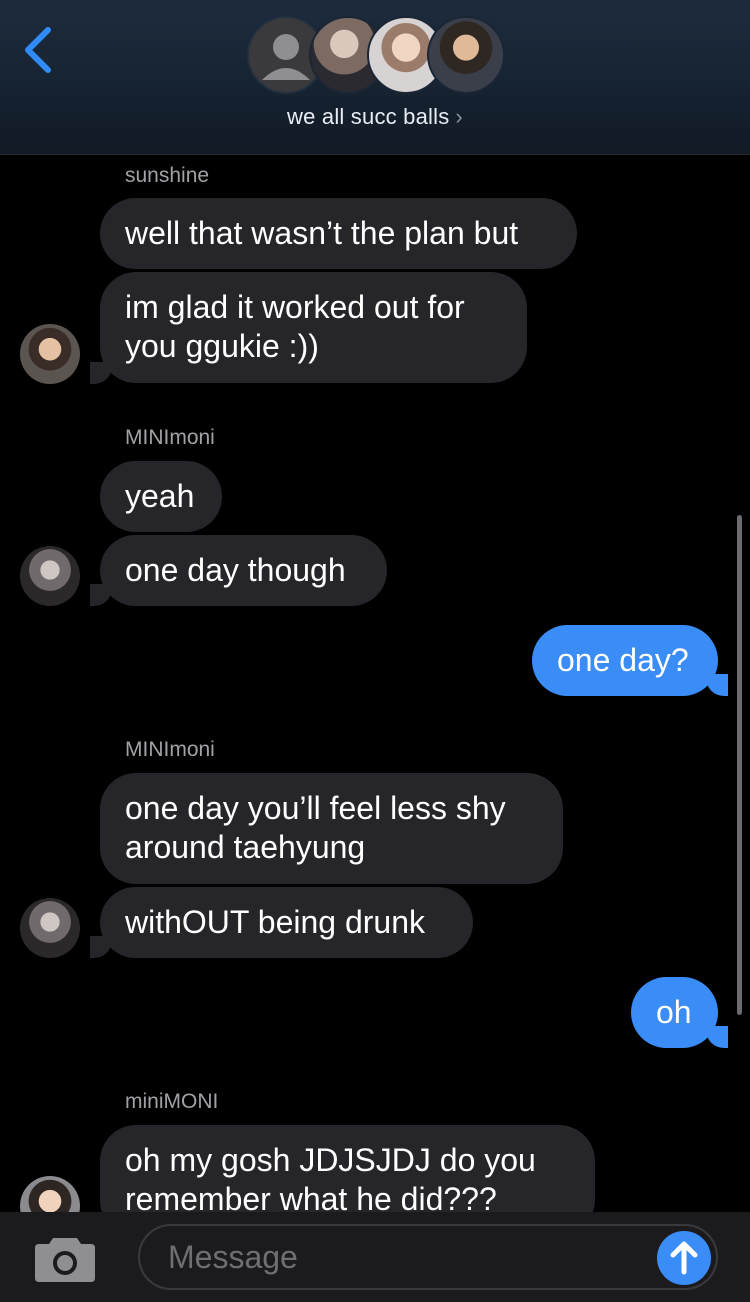  What do you see at coordinates (459, 116) in the screenshot?
I see `chevron-right-icon: ›` at bounding box center [459, 116].